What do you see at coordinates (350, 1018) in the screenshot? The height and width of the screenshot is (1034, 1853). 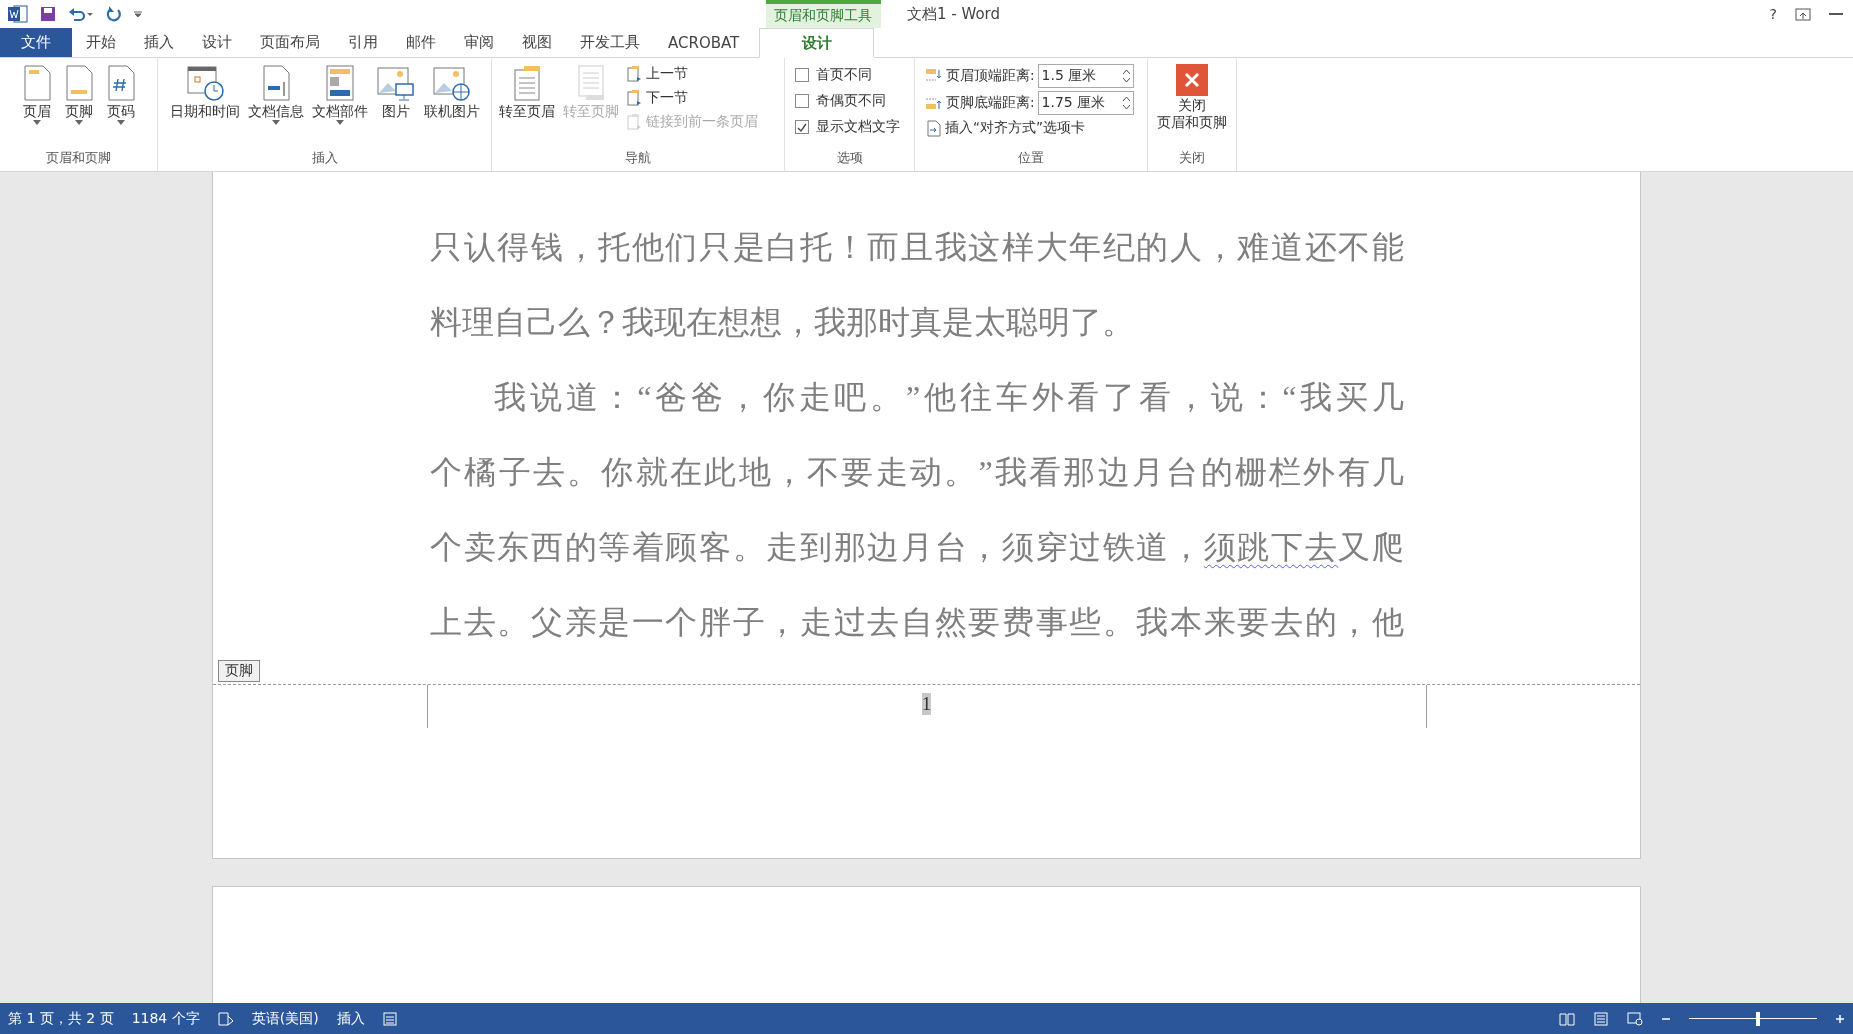 I see `insert-mode: 插入` at bounding box center [350, 1018].